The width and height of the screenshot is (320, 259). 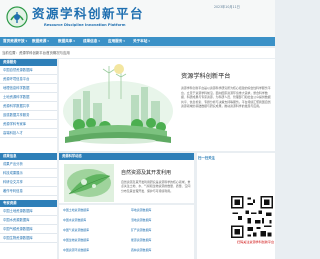 What do you see at coordinates (28, 173) in the screenshot?
I see `sidebar-item: 科技成果展示` at bounding box center [28, 173].